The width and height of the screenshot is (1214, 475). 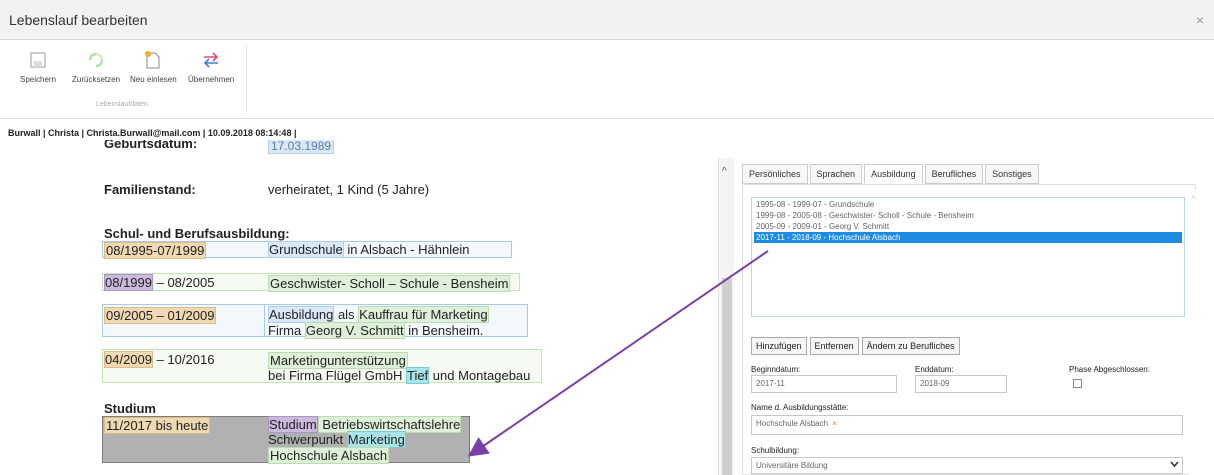 I want to click on end-date-field: 2018-09, so click(x=961, y=384).